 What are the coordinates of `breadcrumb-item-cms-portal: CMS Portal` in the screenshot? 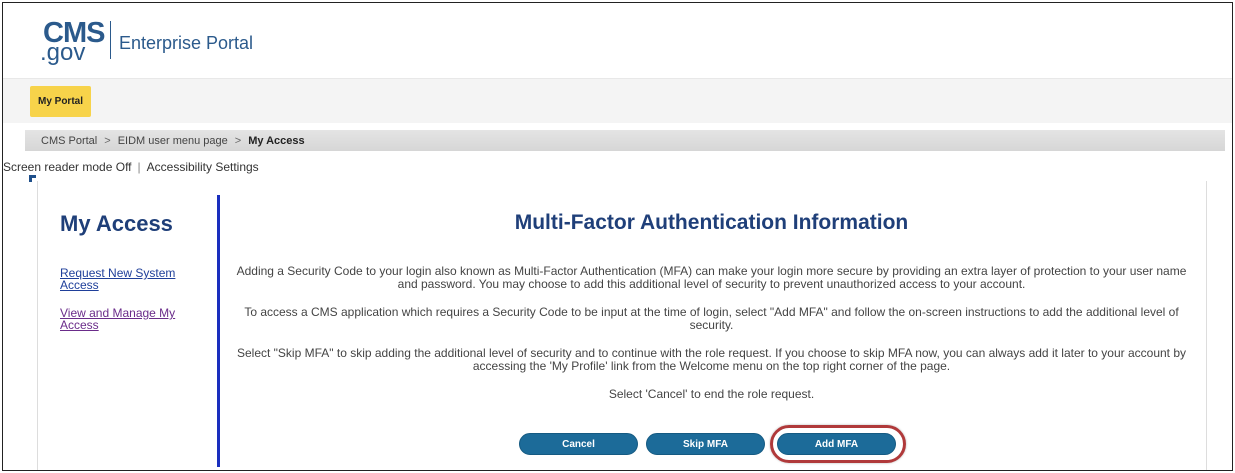 It's located at (69, 141).